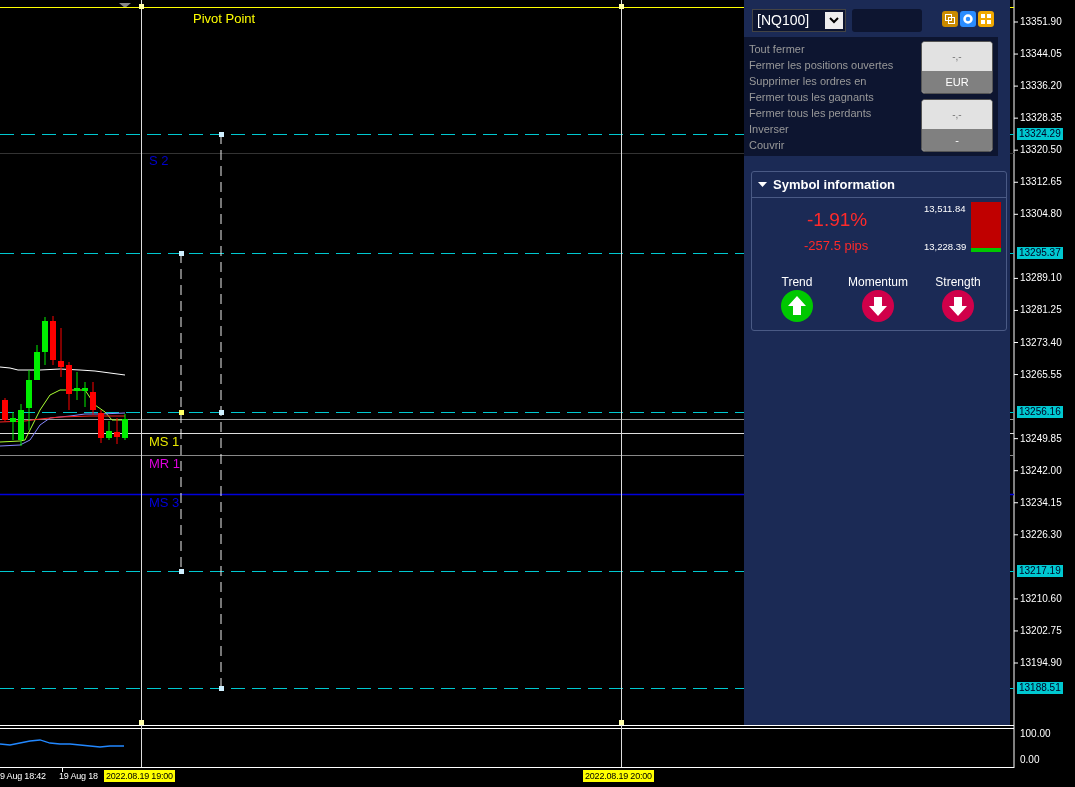 Image resolution: width=1075 pixels, height=787 pixels. What do you see at coordinates (945, 247) in the screenshot?
I see `range-low: 13,228.39` at bounding box center [945, 247].